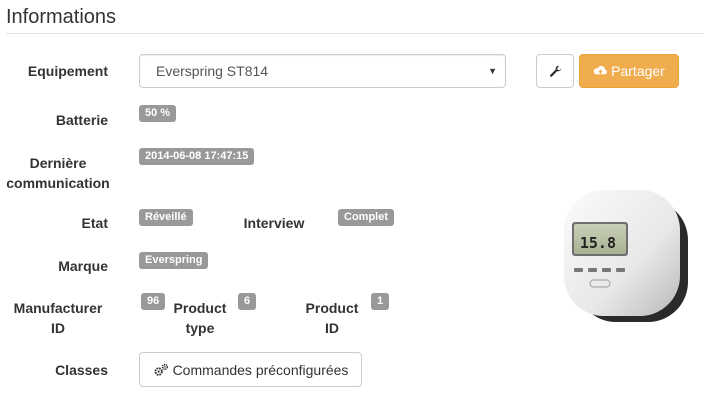  What do you see at coordinates (322, 71) in the screenshot?
I see `equipement-select: Everspring ST814 ▼` at bounding box center [322, 71].